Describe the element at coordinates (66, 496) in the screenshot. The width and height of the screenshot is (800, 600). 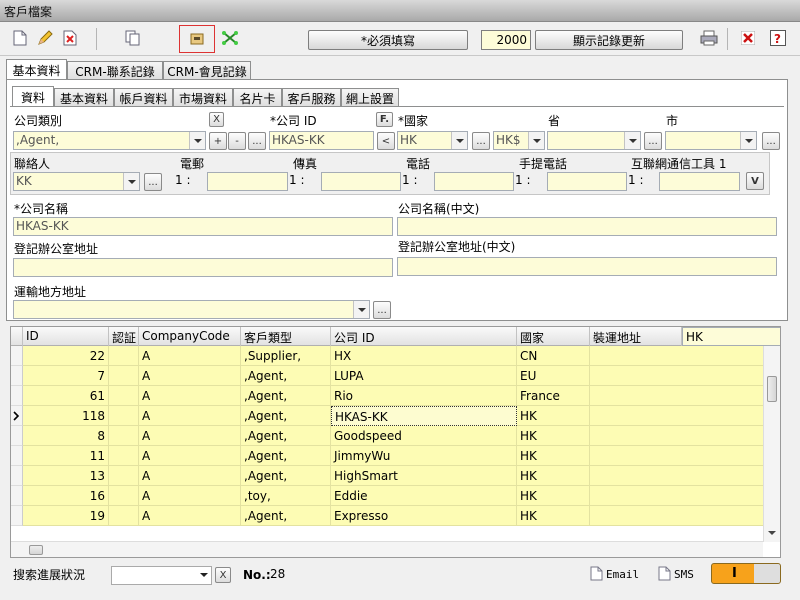
I see `grid-cell-id: 16` at that location.